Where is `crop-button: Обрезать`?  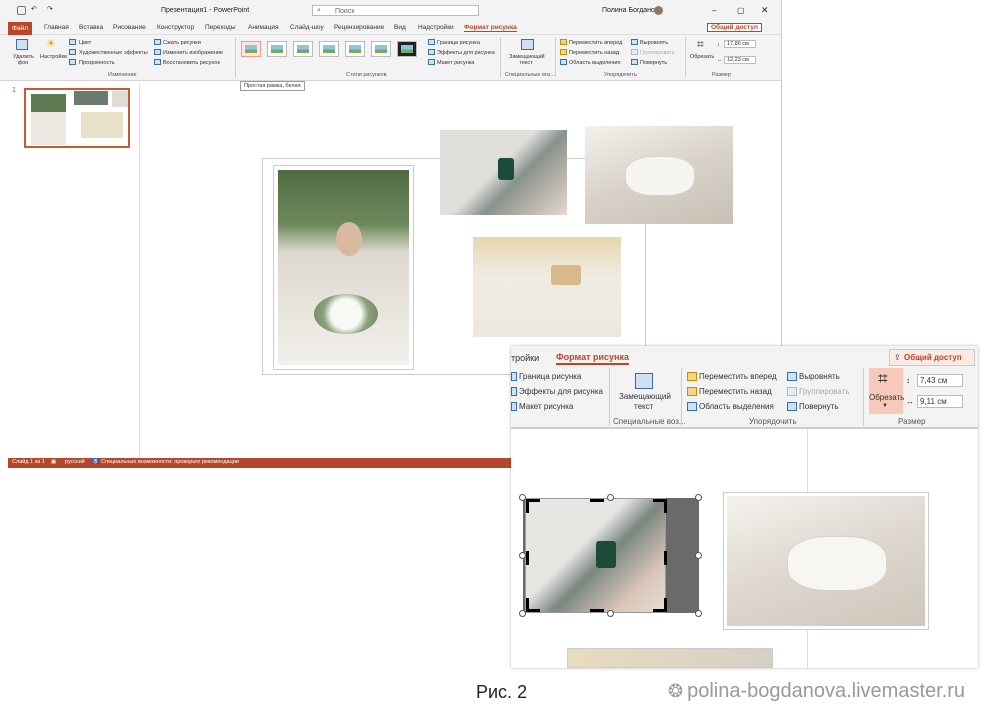 crop-button: Обрезать is located at coordinates (702, 57).